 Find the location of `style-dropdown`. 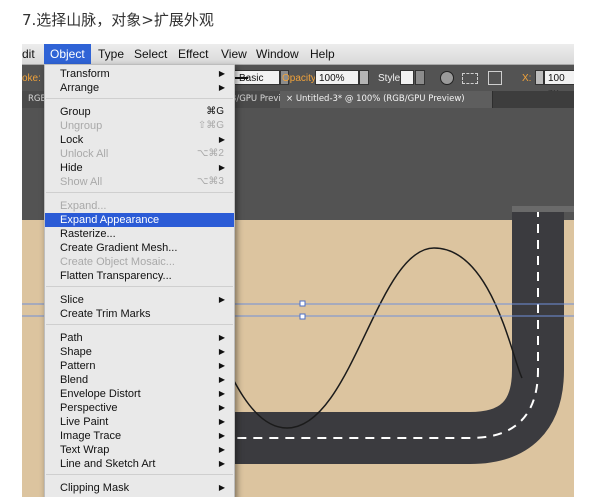

style-dropdown is located at coordinates (420, 77).